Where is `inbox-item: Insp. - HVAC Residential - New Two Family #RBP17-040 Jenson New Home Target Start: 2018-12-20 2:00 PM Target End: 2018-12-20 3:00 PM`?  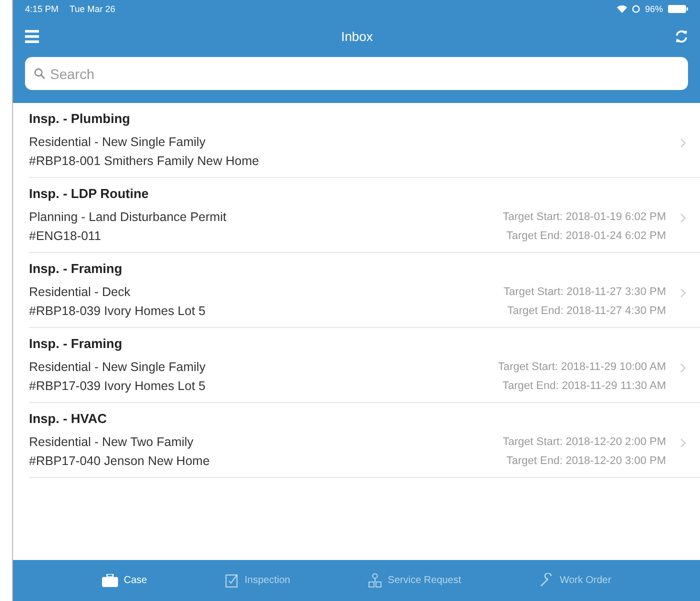 inbox-item: Insp. - HVAC Residential - New Two Family #RBP17-040 Jenson New Home Target Start: 2018-12-20 2:00 PM Target End: 2018-12-20 3:00 PM is located at coordinates (364, 440).